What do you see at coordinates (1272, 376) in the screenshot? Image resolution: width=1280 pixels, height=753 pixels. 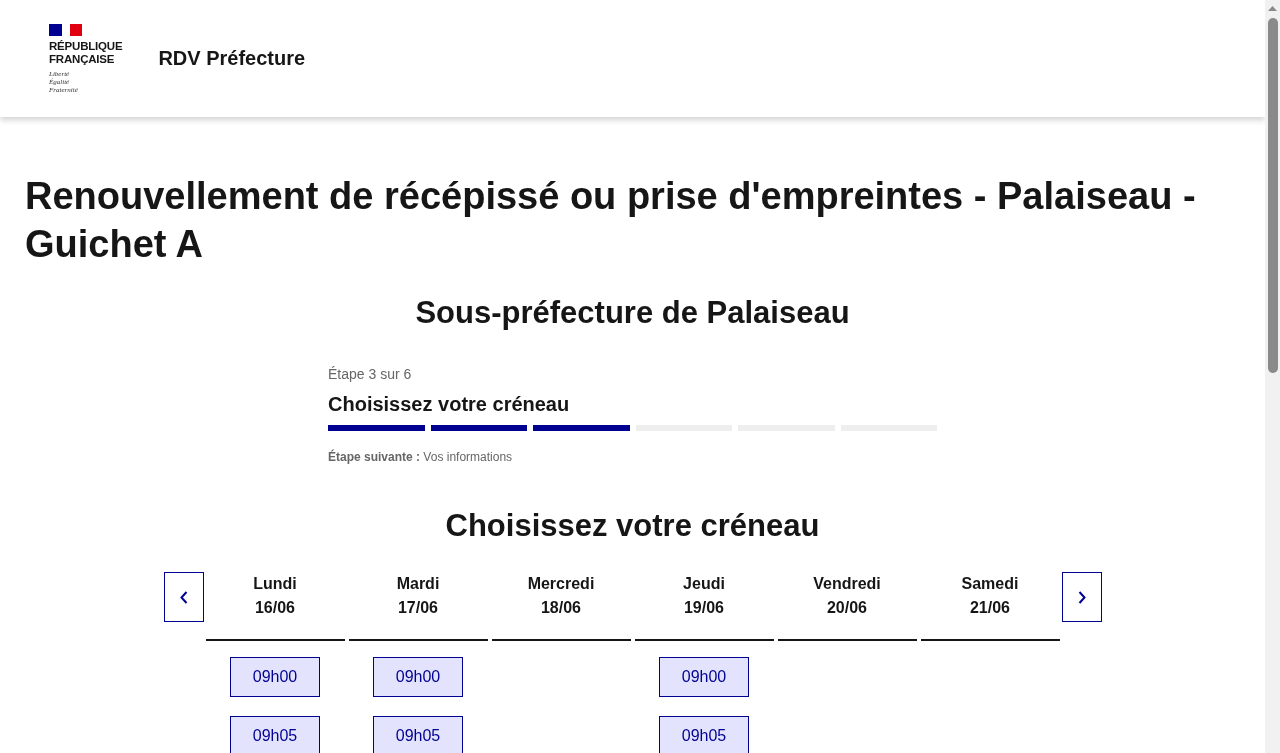 I see `scrollbar` at bounding box center [1272, 376].